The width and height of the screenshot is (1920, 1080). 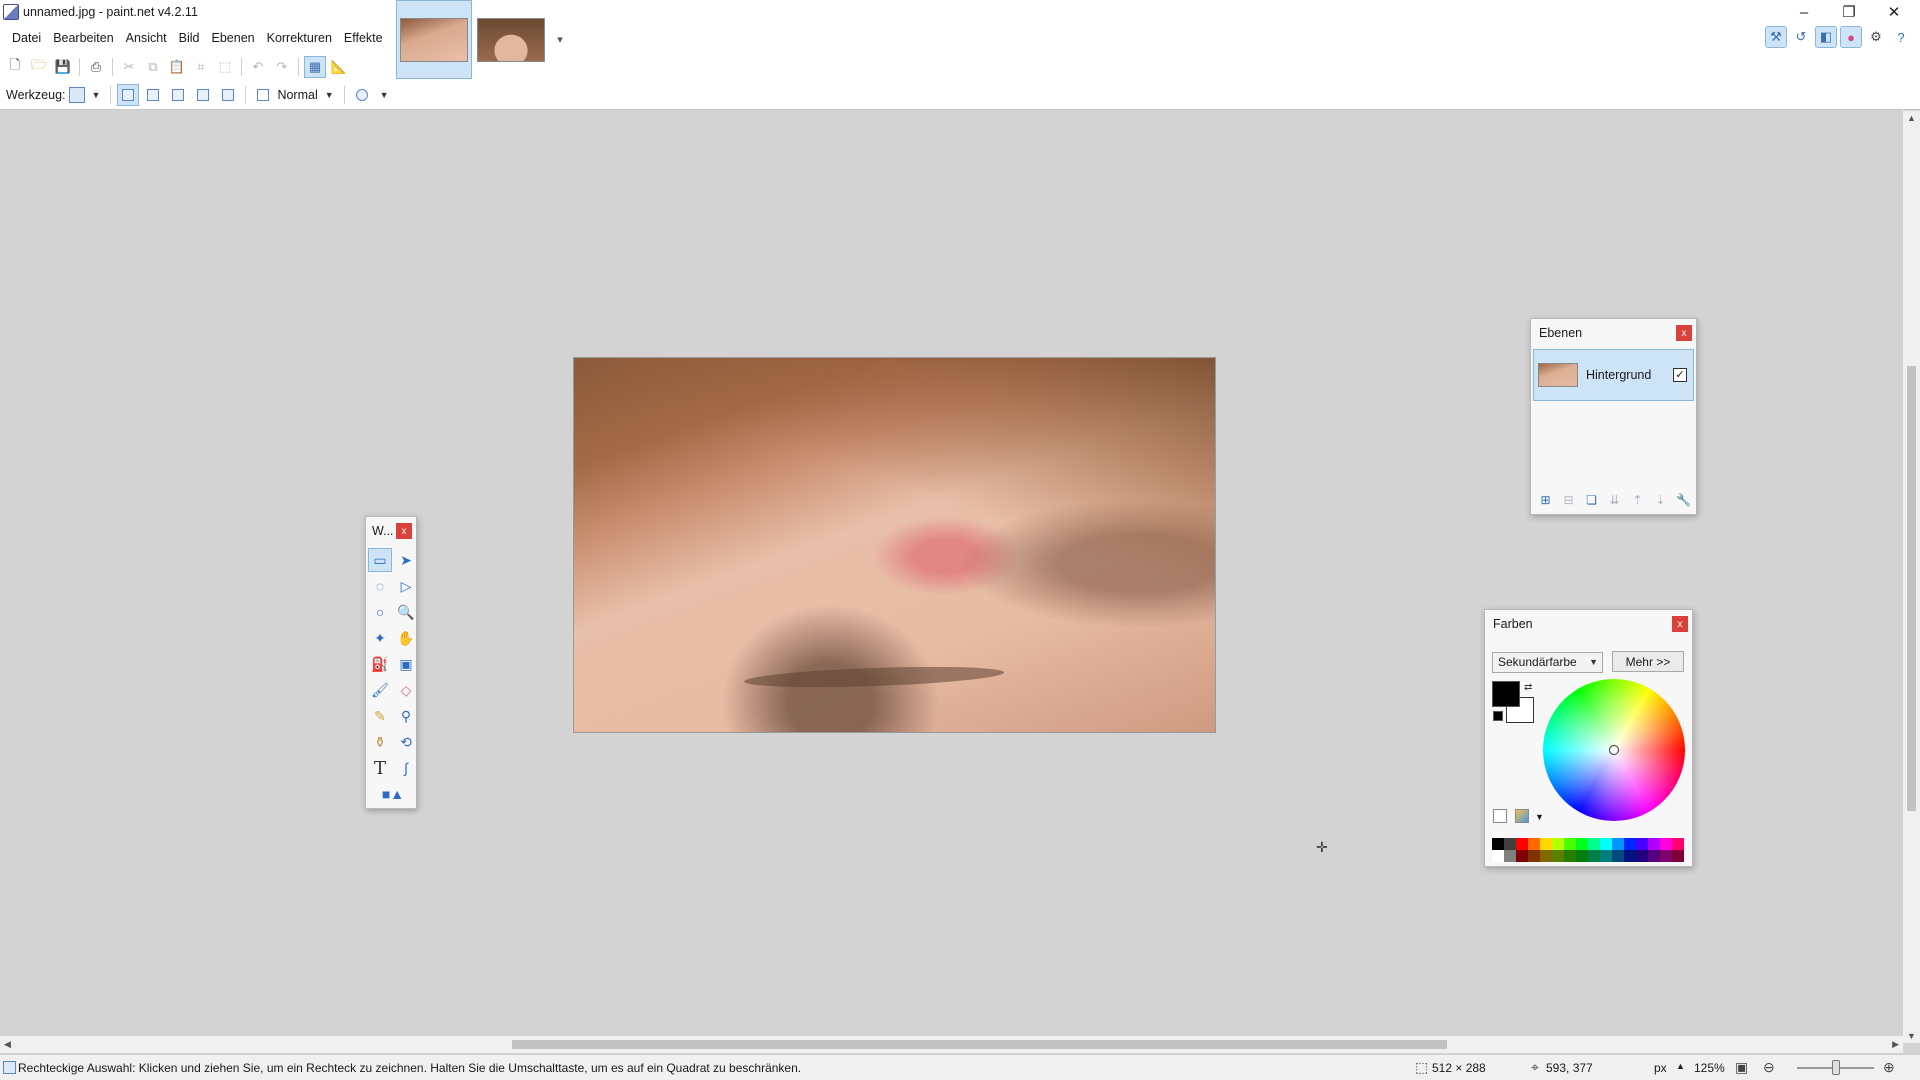 What do you see at coordinates (146, 39) in the screenshot?
I see `menu-ansicht: Ansicht` at bounding box center [146, 39].